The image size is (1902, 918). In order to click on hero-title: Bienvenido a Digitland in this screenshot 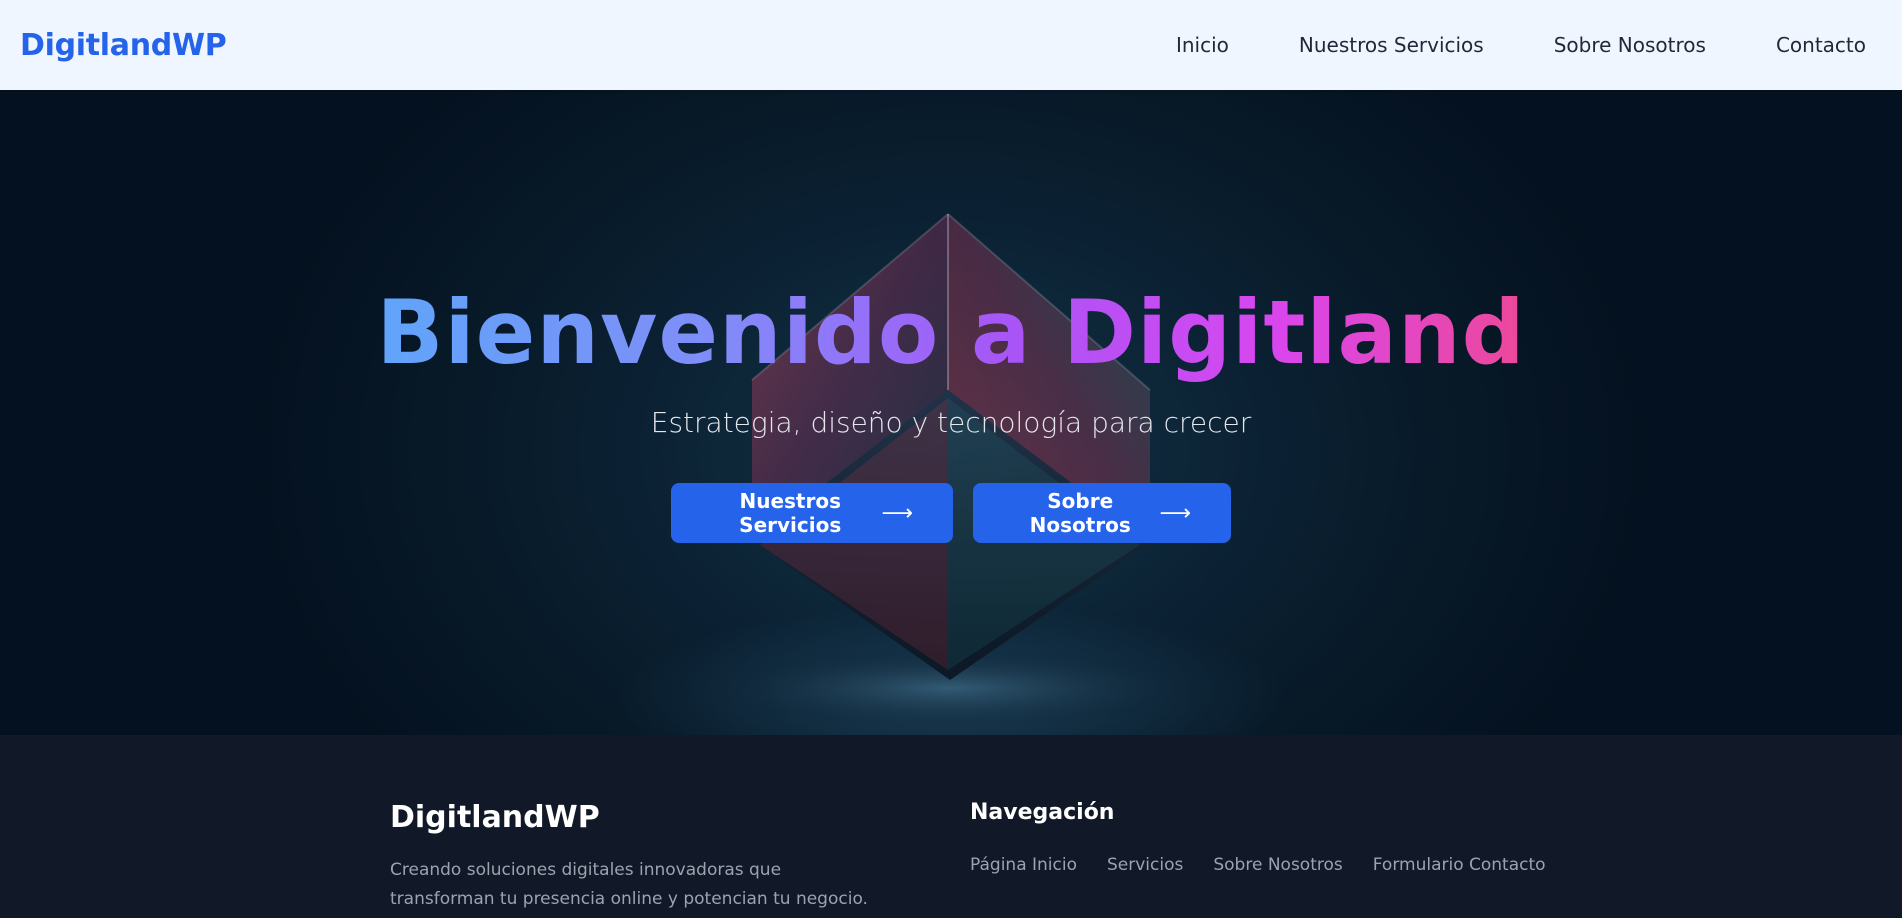, I will do `click(951, 332)`.